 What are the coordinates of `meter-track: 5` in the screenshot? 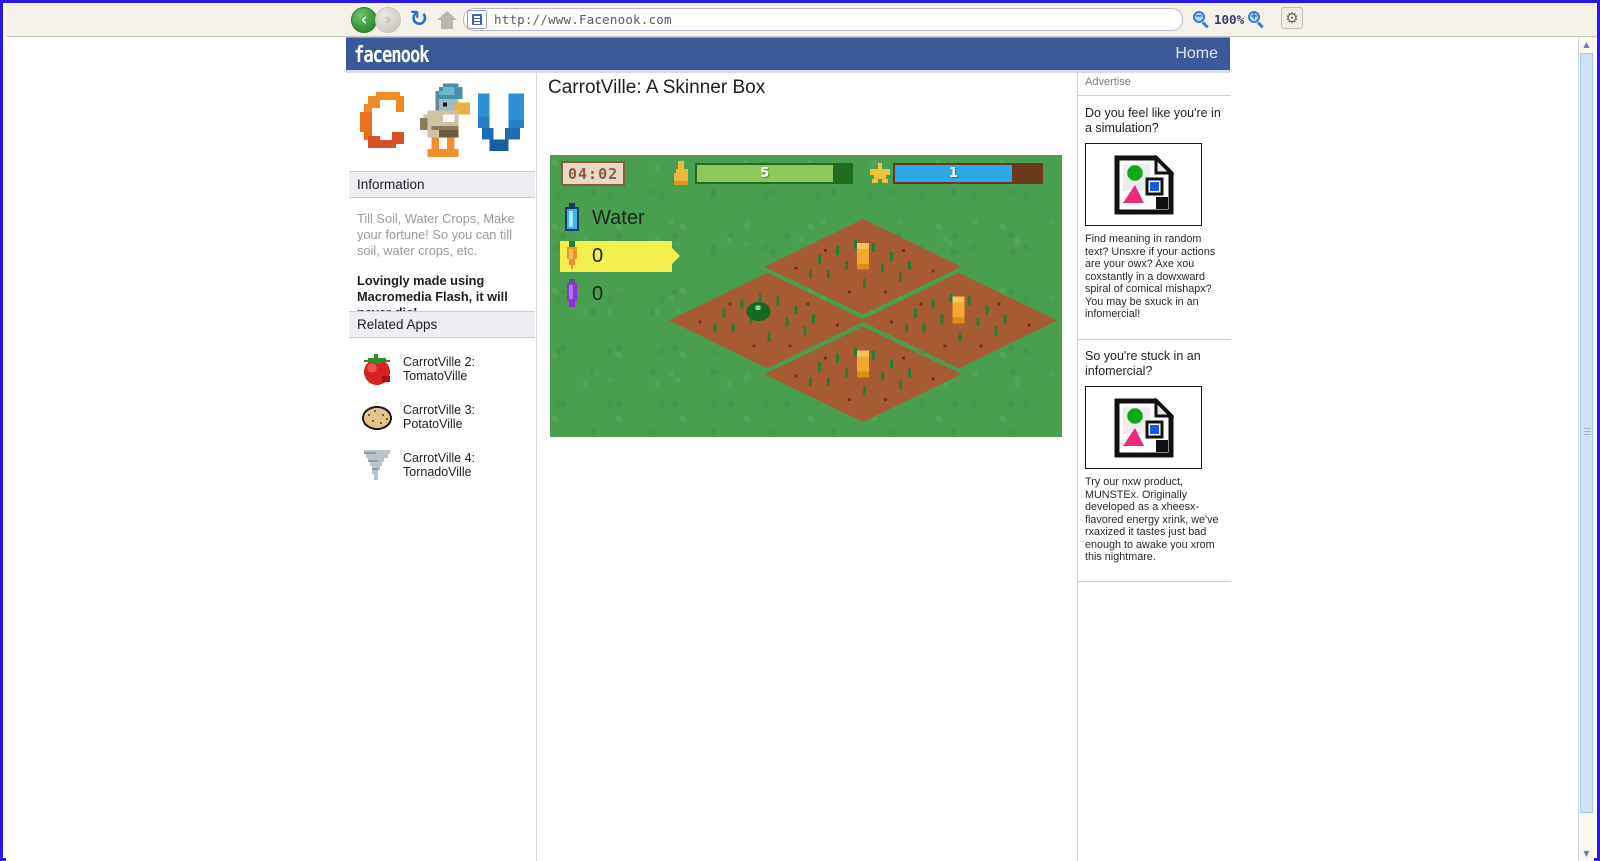 It's located at (774, 173).